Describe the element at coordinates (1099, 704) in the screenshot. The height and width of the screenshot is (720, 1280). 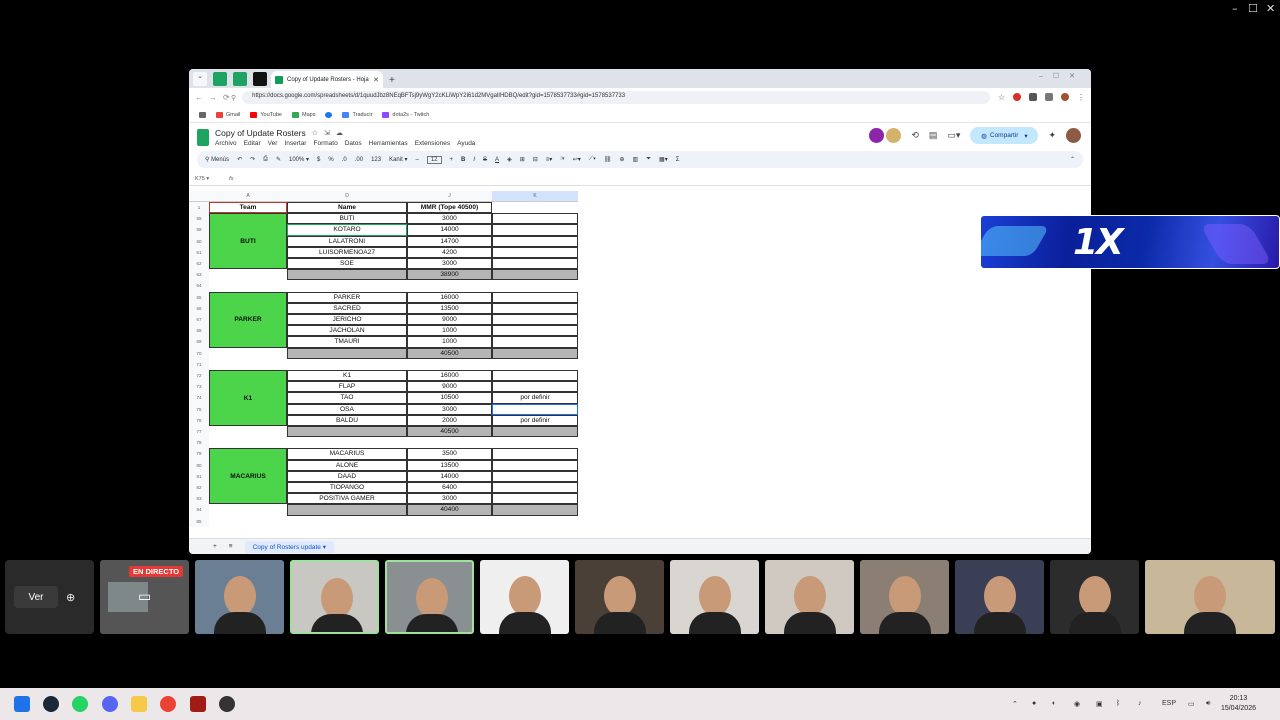
I see `tray-network-icon: ▣` at that location.